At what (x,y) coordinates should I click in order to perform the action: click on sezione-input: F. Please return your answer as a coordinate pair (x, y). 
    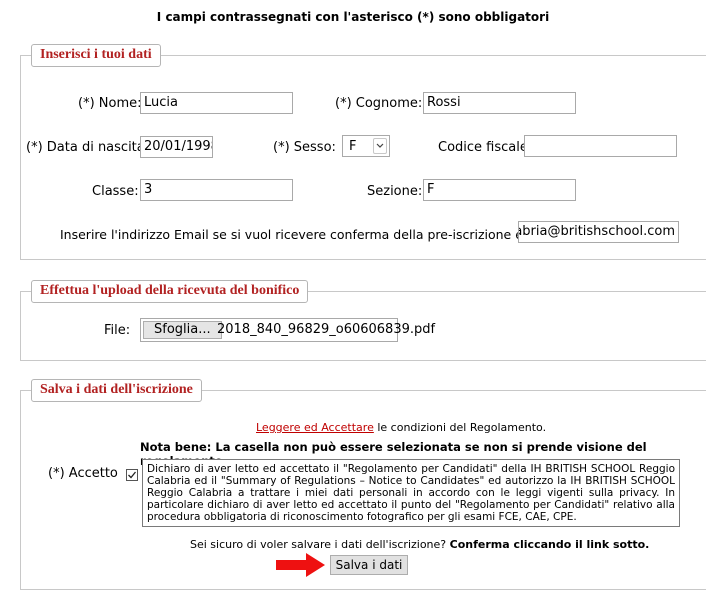
    Looking at the image, I should click on (499, 190).